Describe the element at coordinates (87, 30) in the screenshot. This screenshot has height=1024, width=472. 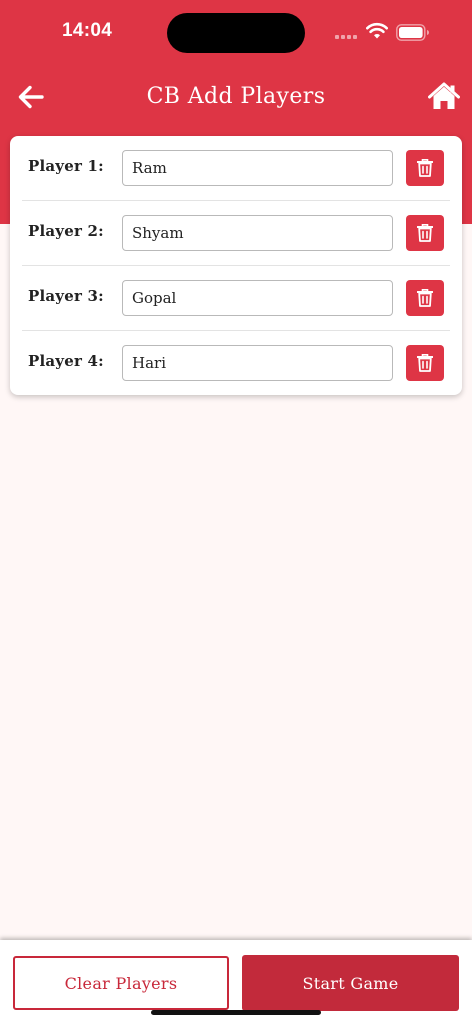
I see `status-time: 14:04` at that location.